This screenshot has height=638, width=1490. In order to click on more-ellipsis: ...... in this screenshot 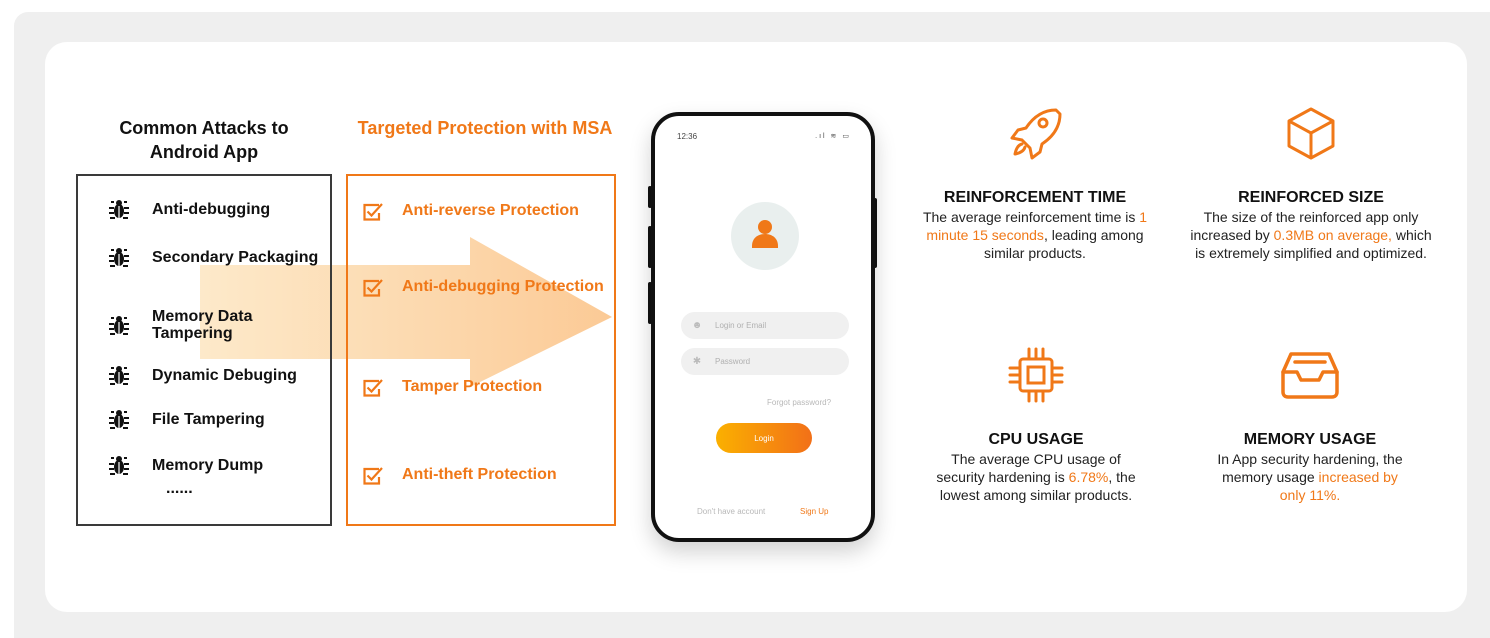, I will do `click(179, 488)`.